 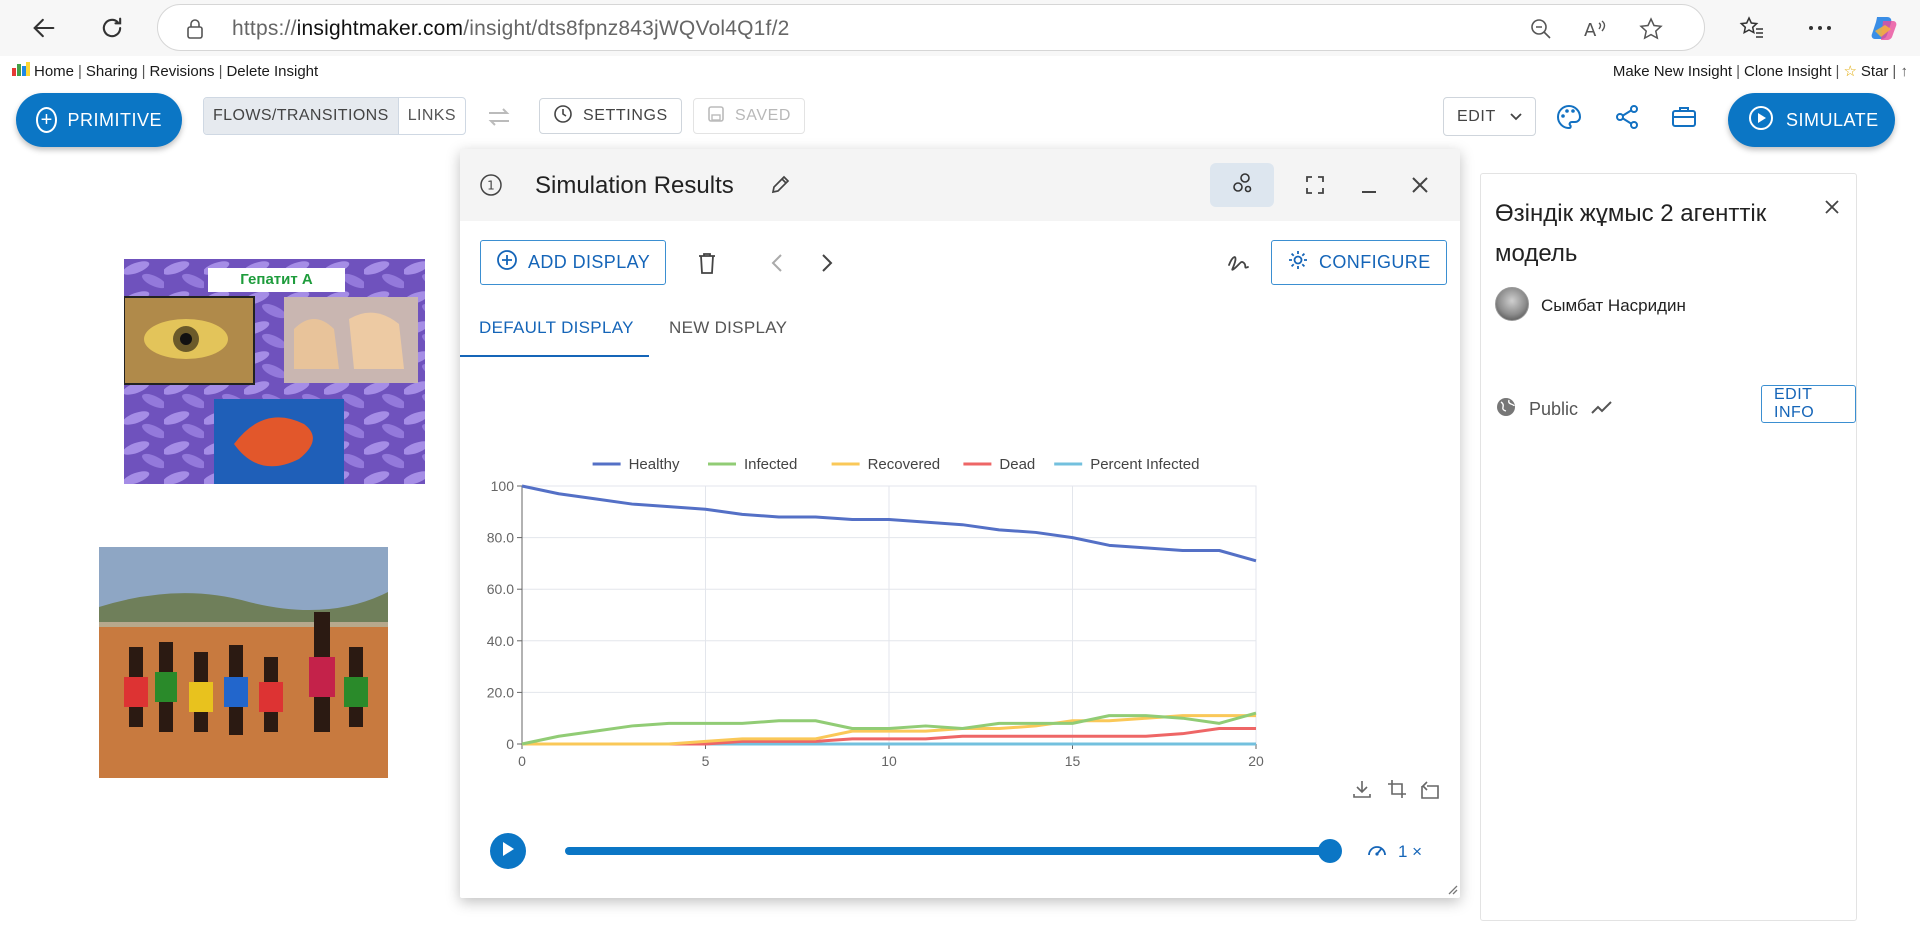 What do you see at coordinates (749, 116) in the screenshot?
I see `saved-button: SAVED` at bounding box center [749, 116].